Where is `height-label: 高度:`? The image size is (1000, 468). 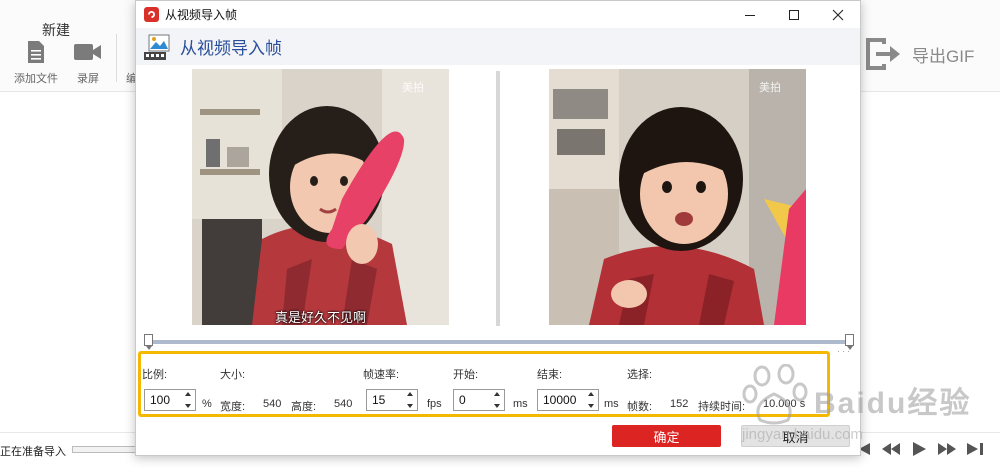 height-label: 高度: is located at coordinates (304, 407).